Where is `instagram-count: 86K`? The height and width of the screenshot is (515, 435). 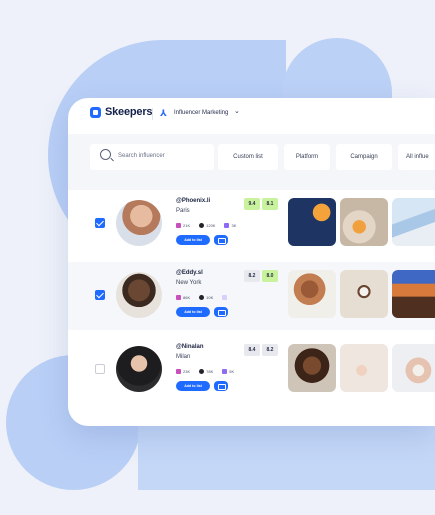
instagram-count: 86K is located at coordinates (187, 297).